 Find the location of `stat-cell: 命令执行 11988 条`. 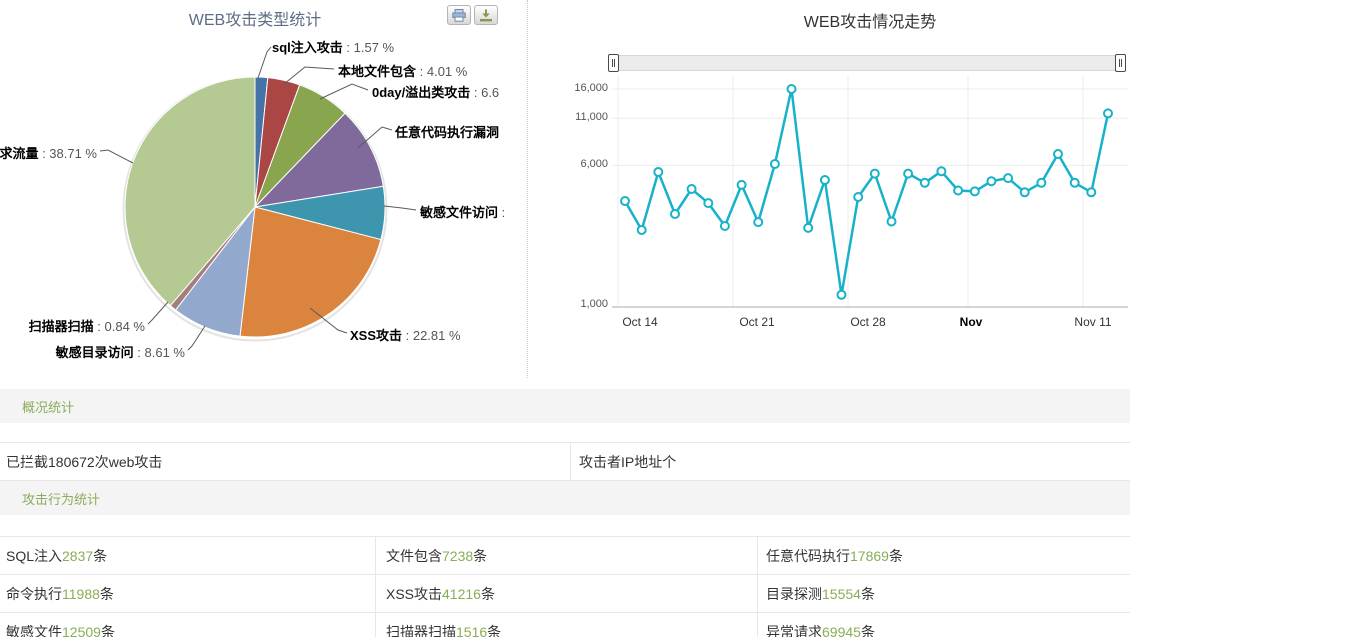

stat-cell: 命令执行 11988 条 is located at coordinates (60, 593).